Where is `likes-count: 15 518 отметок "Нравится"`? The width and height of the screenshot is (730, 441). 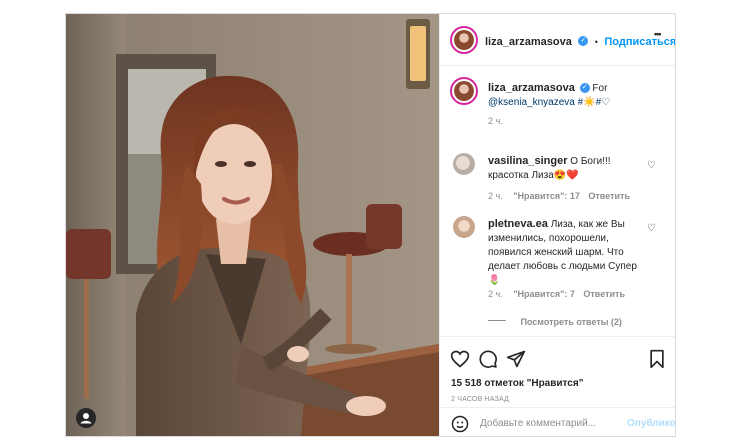
likes-count: 15 518 отметок "Нравится" is located at coordinates (517, 383).